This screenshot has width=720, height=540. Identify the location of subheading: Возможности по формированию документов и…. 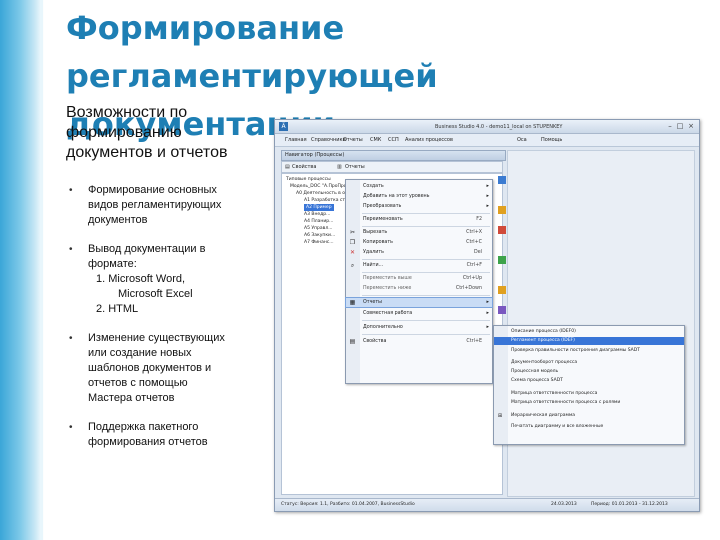
(166, 133).